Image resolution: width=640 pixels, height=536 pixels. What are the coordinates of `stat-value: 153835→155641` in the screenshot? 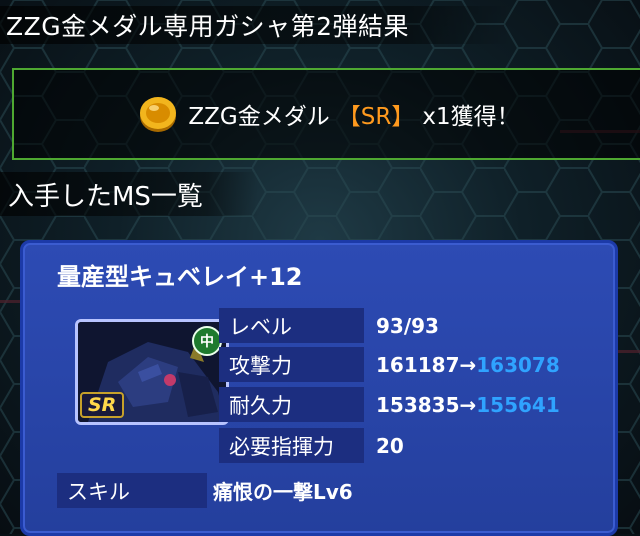 It's located at (462, 405).